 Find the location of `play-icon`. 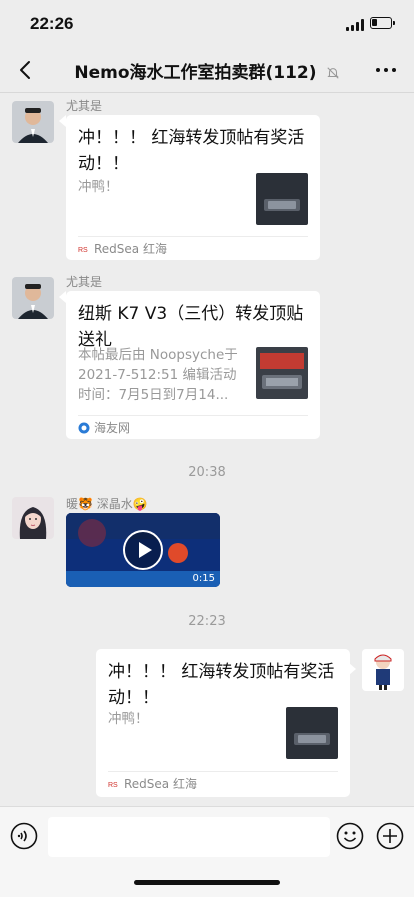

play-icon is located at coordinates (143, 550).